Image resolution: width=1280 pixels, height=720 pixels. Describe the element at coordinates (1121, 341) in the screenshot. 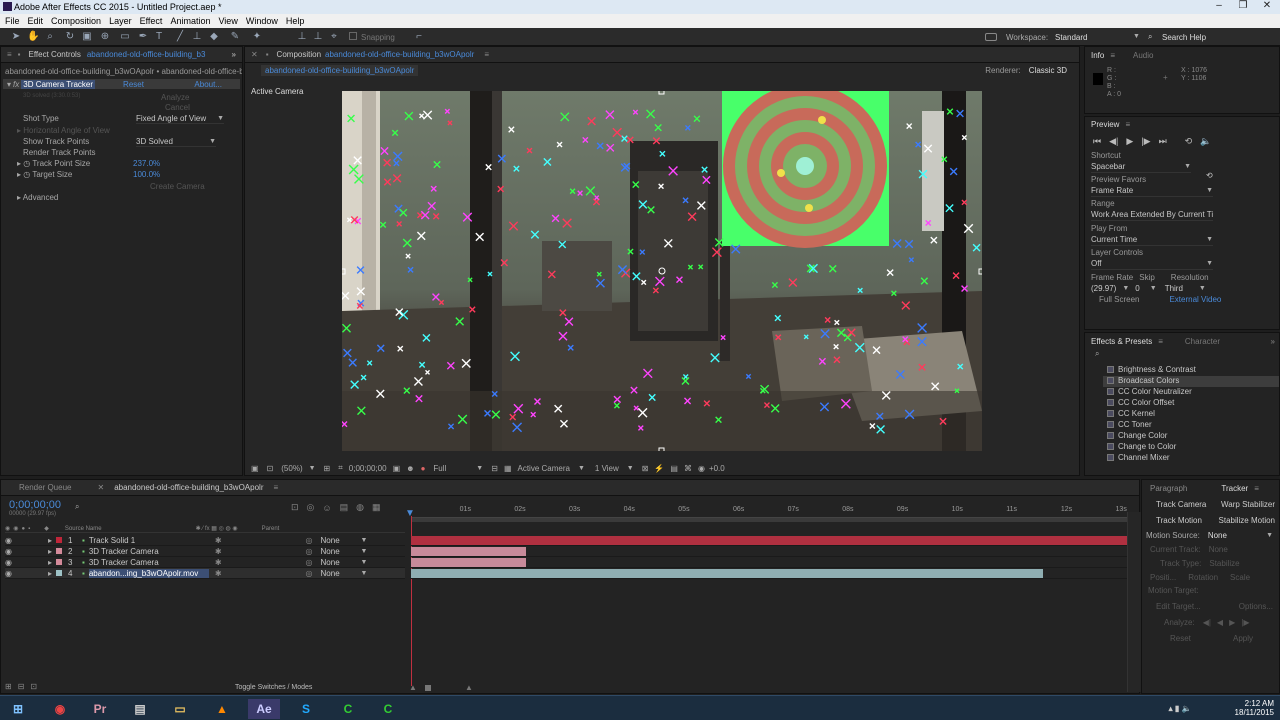

I see `effects-presets-tab: Effects & Presets` at that location.